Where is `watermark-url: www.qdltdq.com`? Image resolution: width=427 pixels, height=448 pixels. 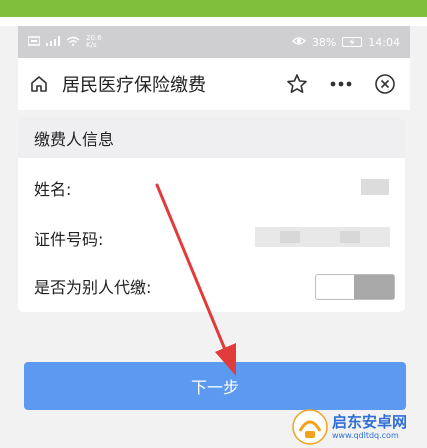
watermark-url: www.qdltdq.com is located at coordinates (365, 435).